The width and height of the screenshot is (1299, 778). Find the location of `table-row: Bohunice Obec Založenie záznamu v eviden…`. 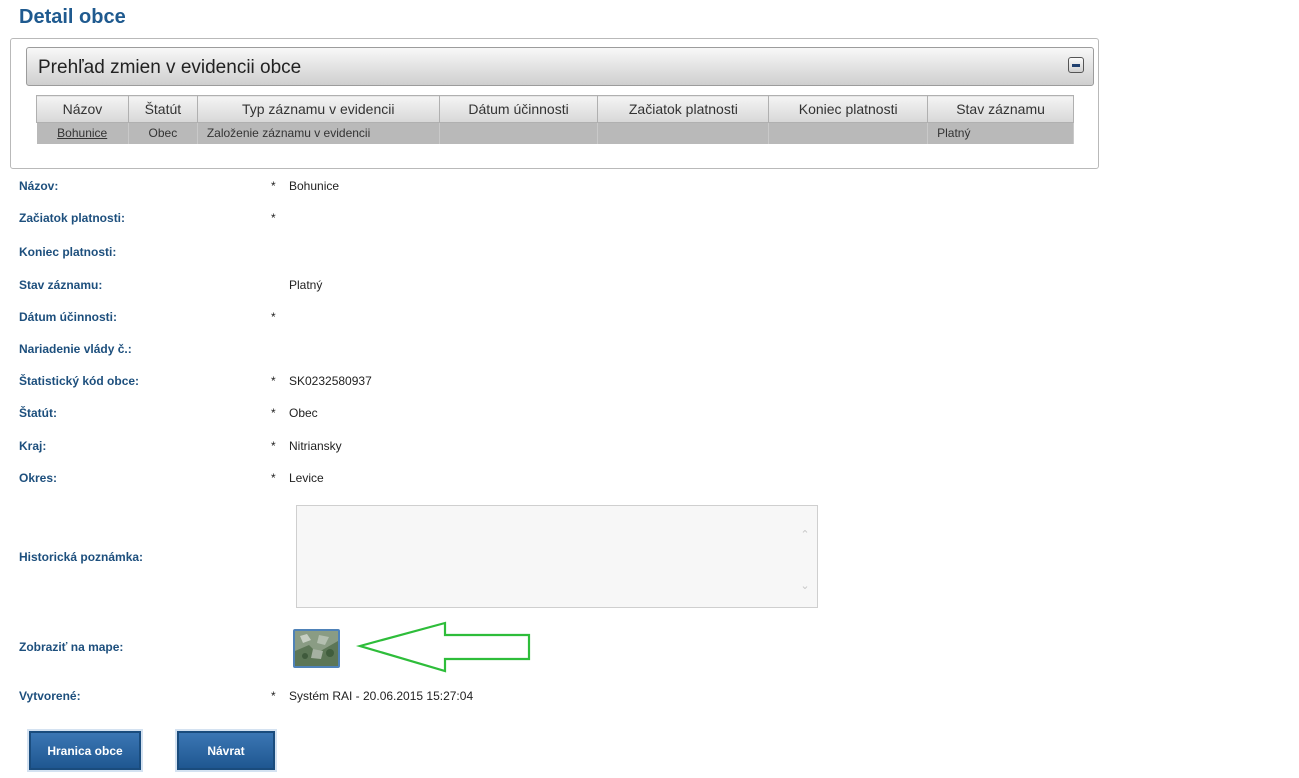

table-row: Bohunice Obec Založenie záznamu v eviden… is located at coordinates (555, 133).